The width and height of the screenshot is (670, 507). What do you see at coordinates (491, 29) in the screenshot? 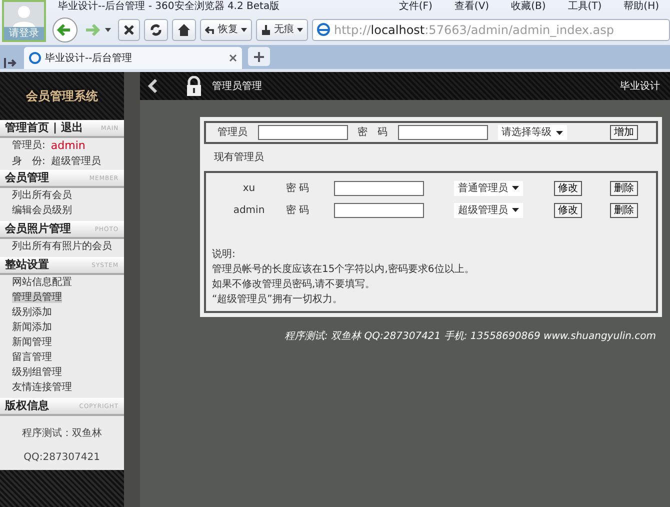
I see `address-field: http://localhost:57663/admin/admin_index.asp` at bounding box center [491, 29].